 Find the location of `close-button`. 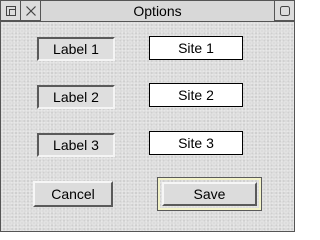

close-button is located at coordinates (31, 11).